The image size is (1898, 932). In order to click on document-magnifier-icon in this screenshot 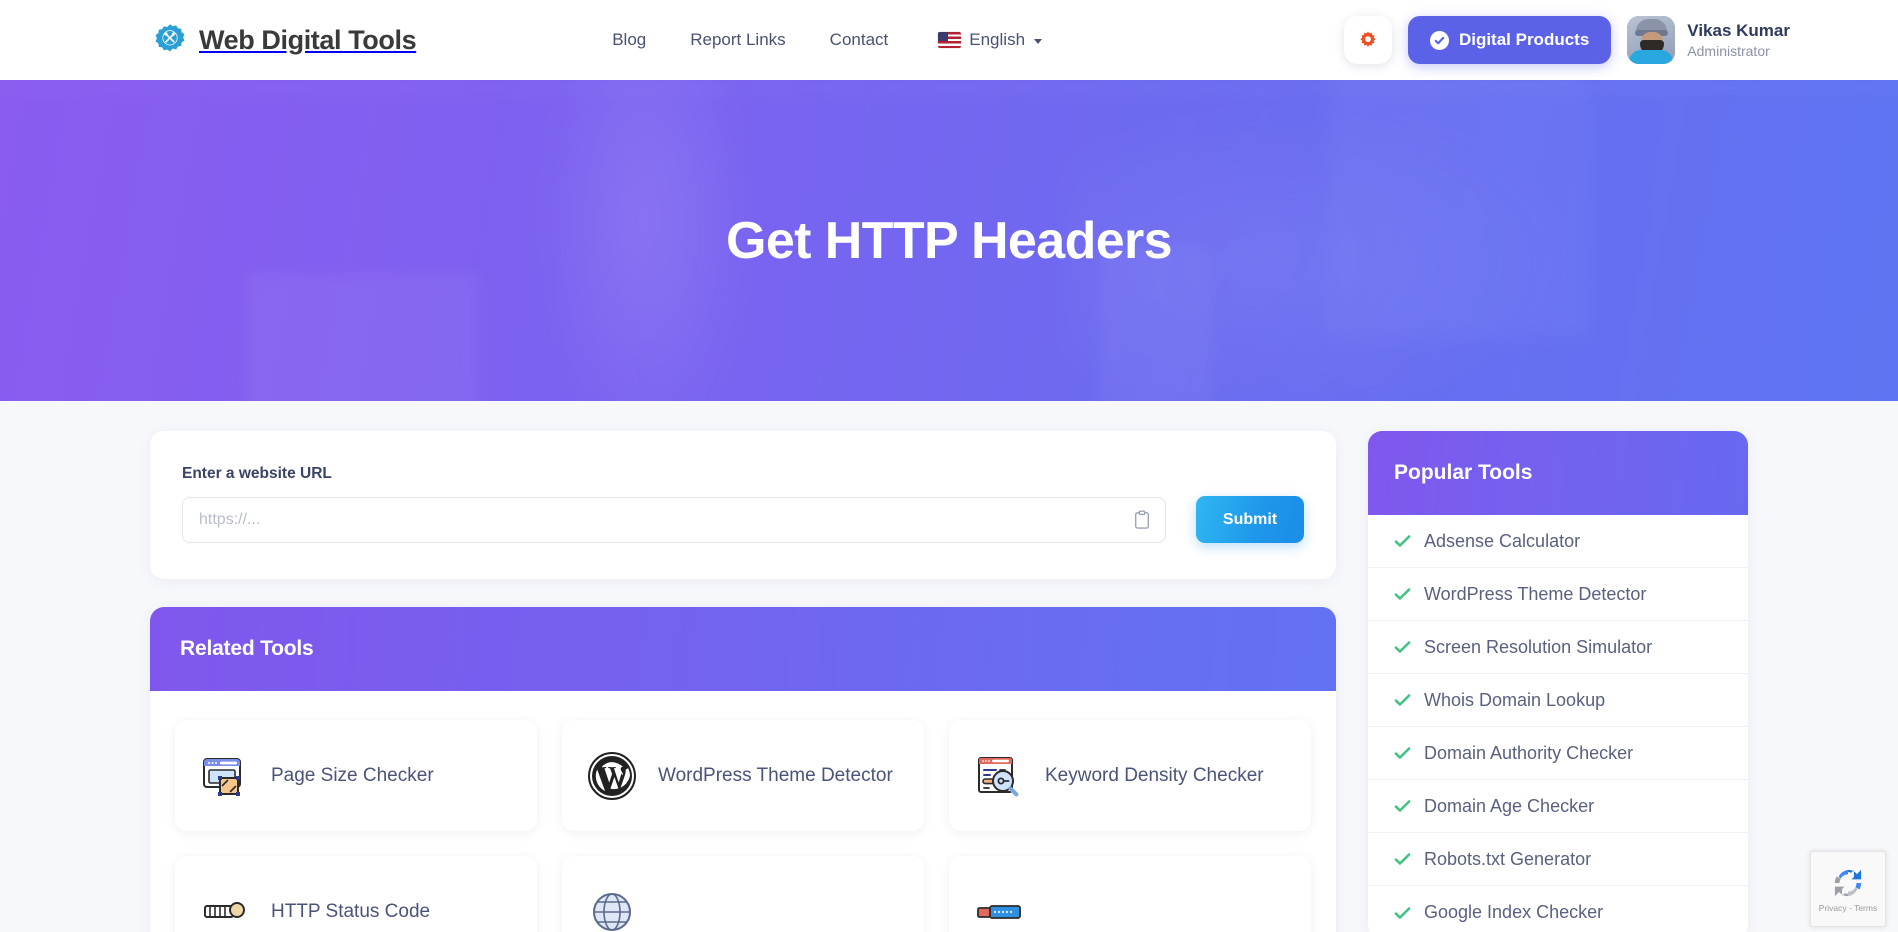, I will do `click(999, 776)`.